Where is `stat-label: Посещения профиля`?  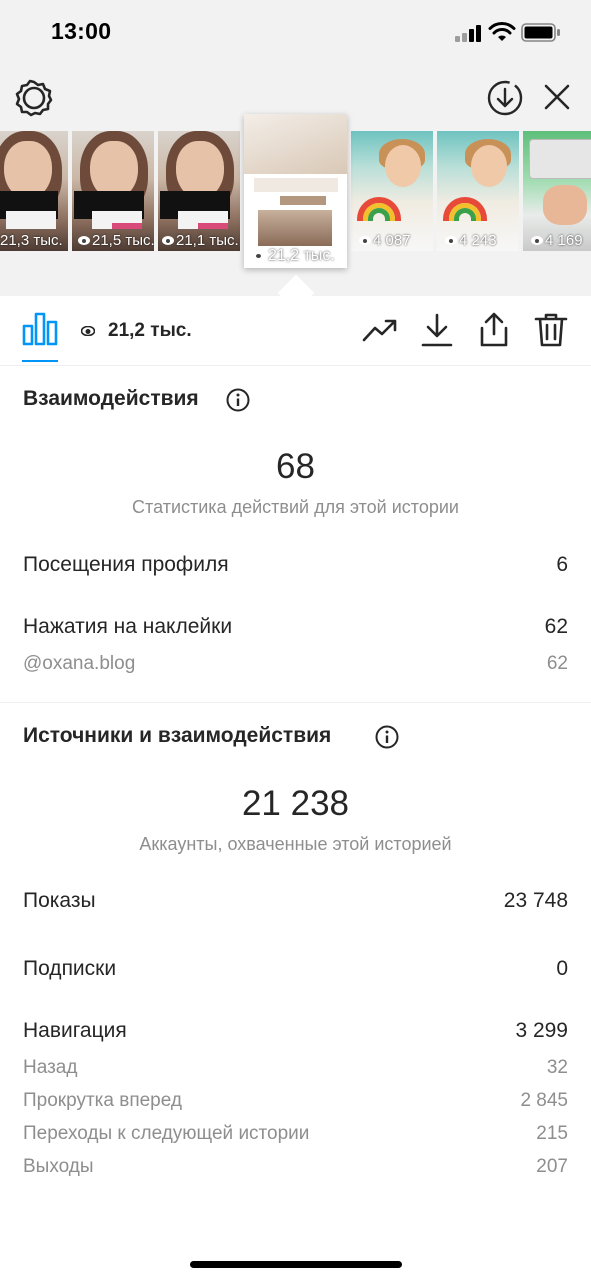
stat-label: Посещения профиля is located at coordinates (126, 564).